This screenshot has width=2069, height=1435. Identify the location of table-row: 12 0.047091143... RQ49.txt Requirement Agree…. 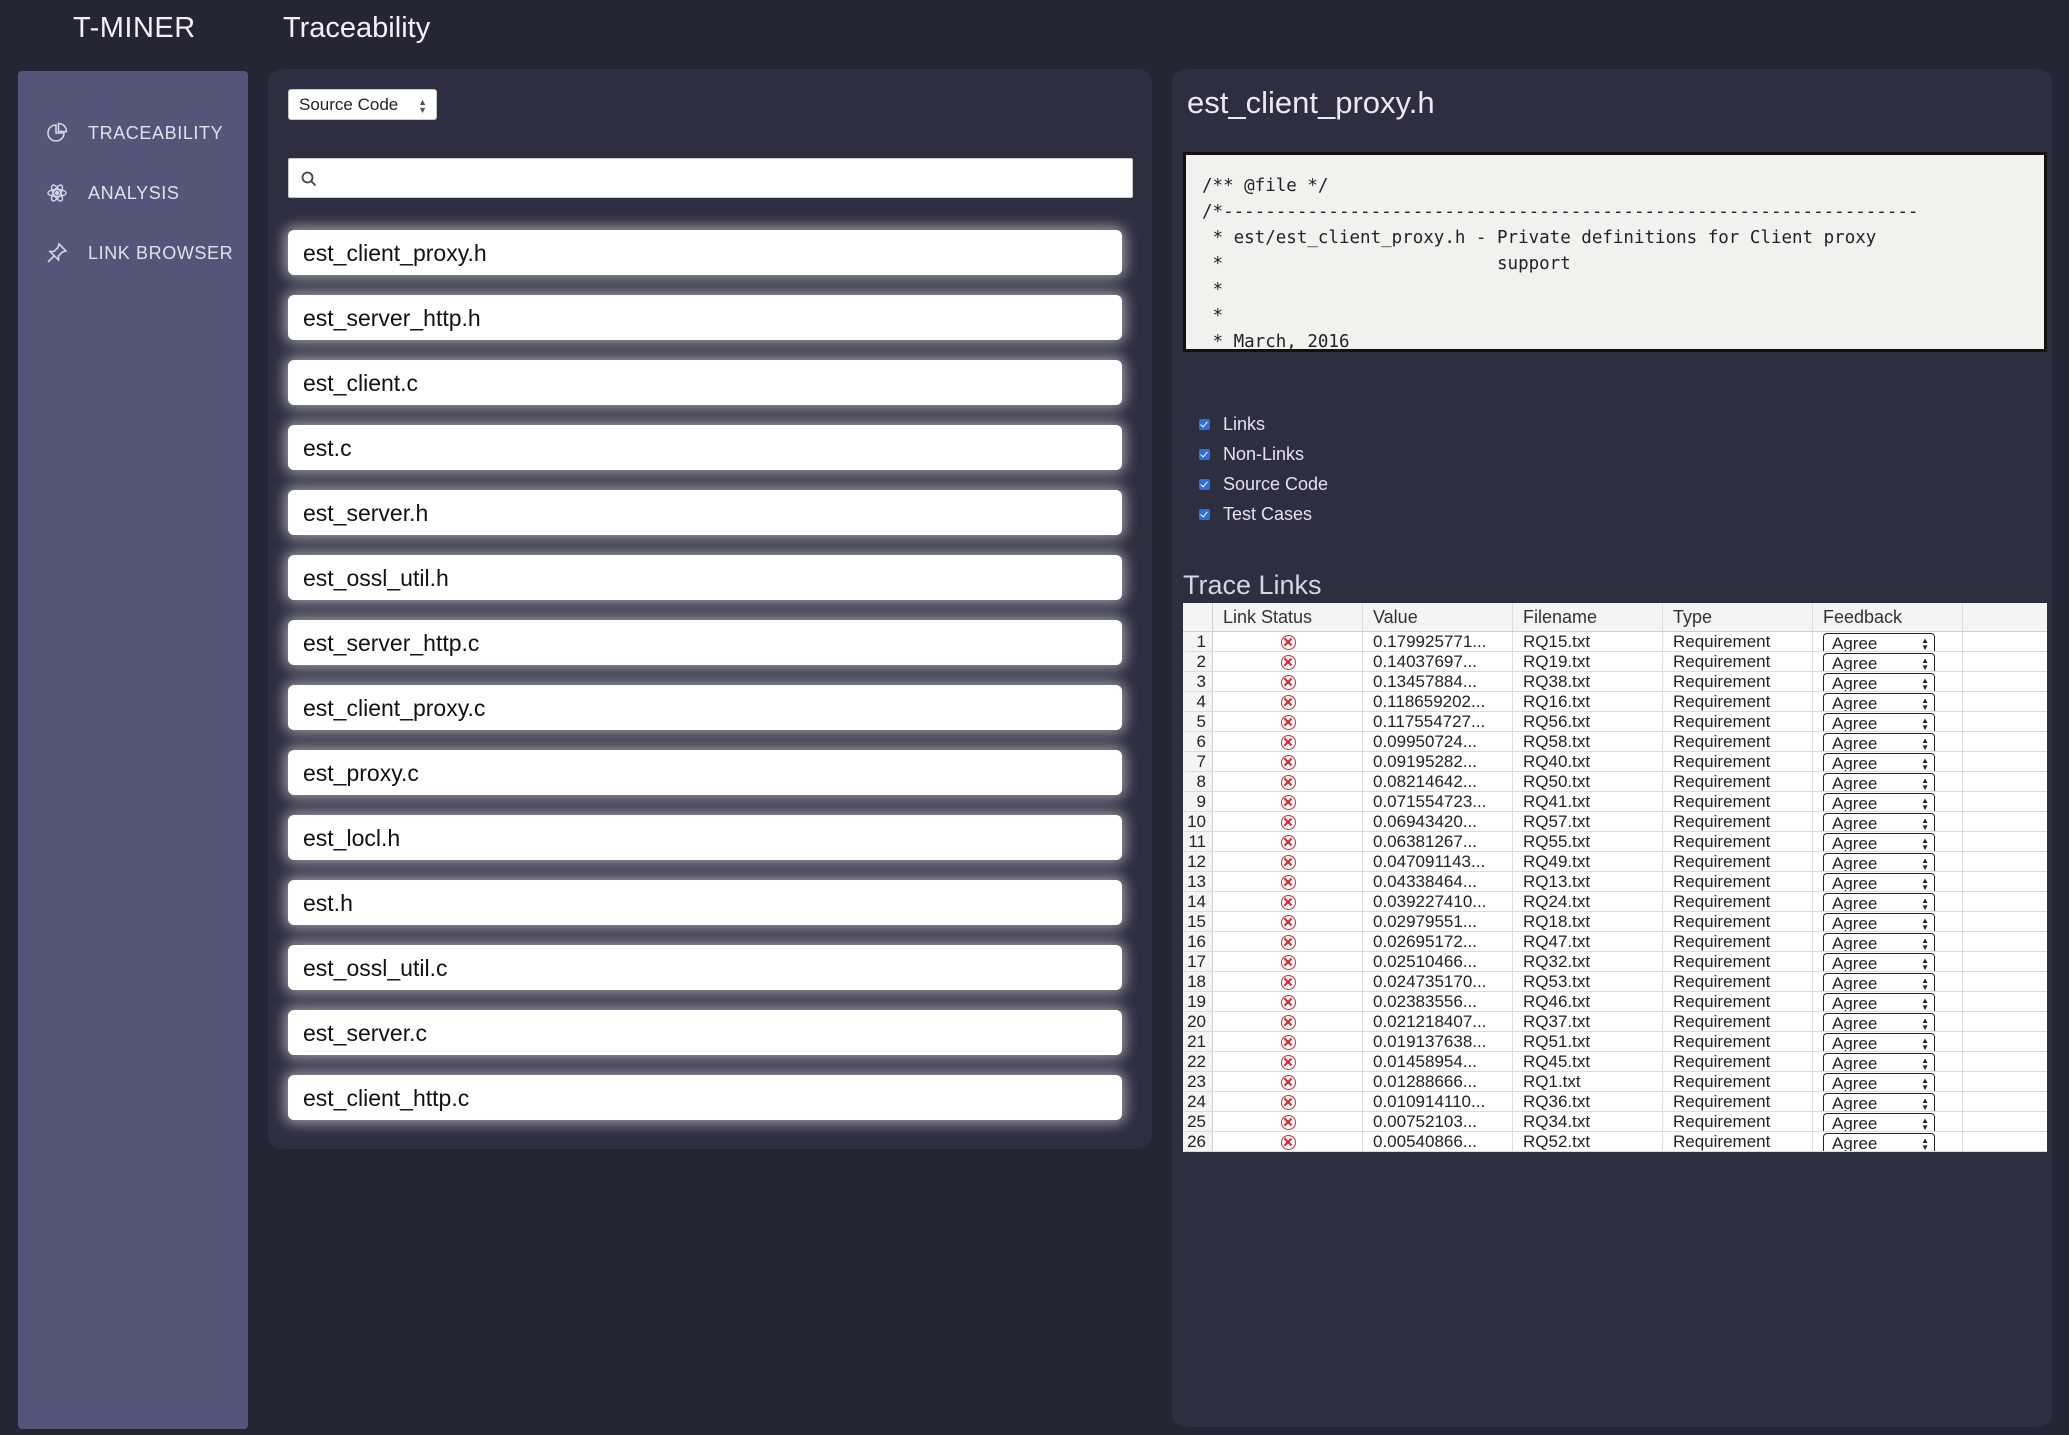
(1615, 862).